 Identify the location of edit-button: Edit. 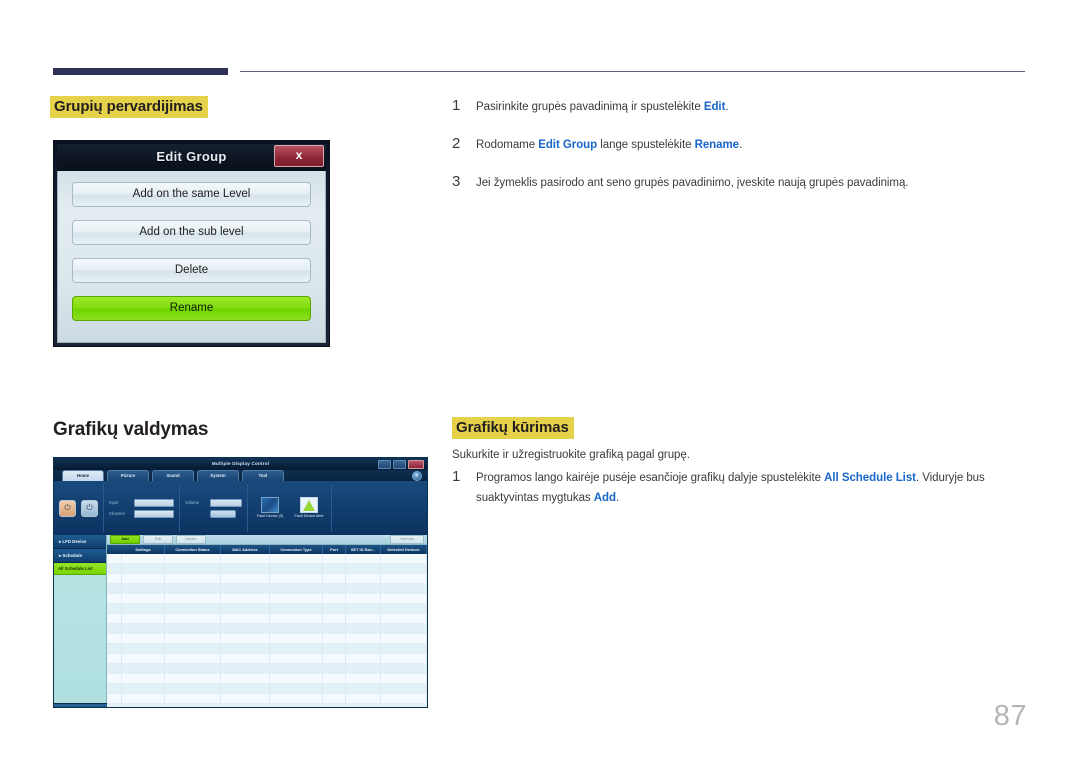
(158, 539).